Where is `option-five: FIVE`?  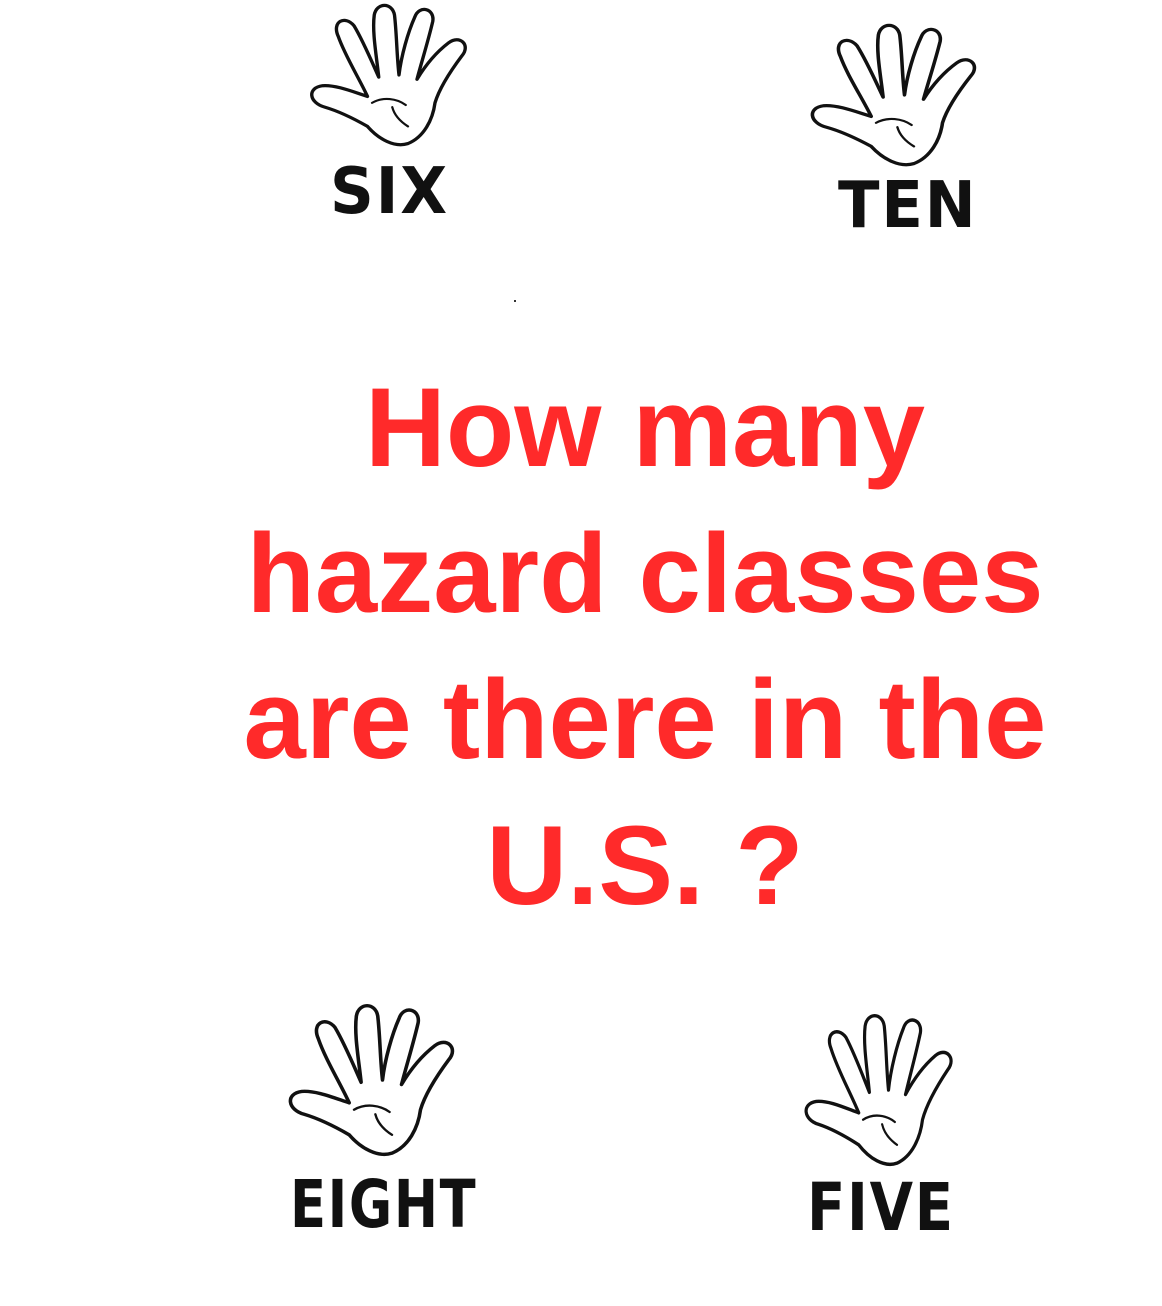
option-five: FIVE is located at coordinates (895, 1135).